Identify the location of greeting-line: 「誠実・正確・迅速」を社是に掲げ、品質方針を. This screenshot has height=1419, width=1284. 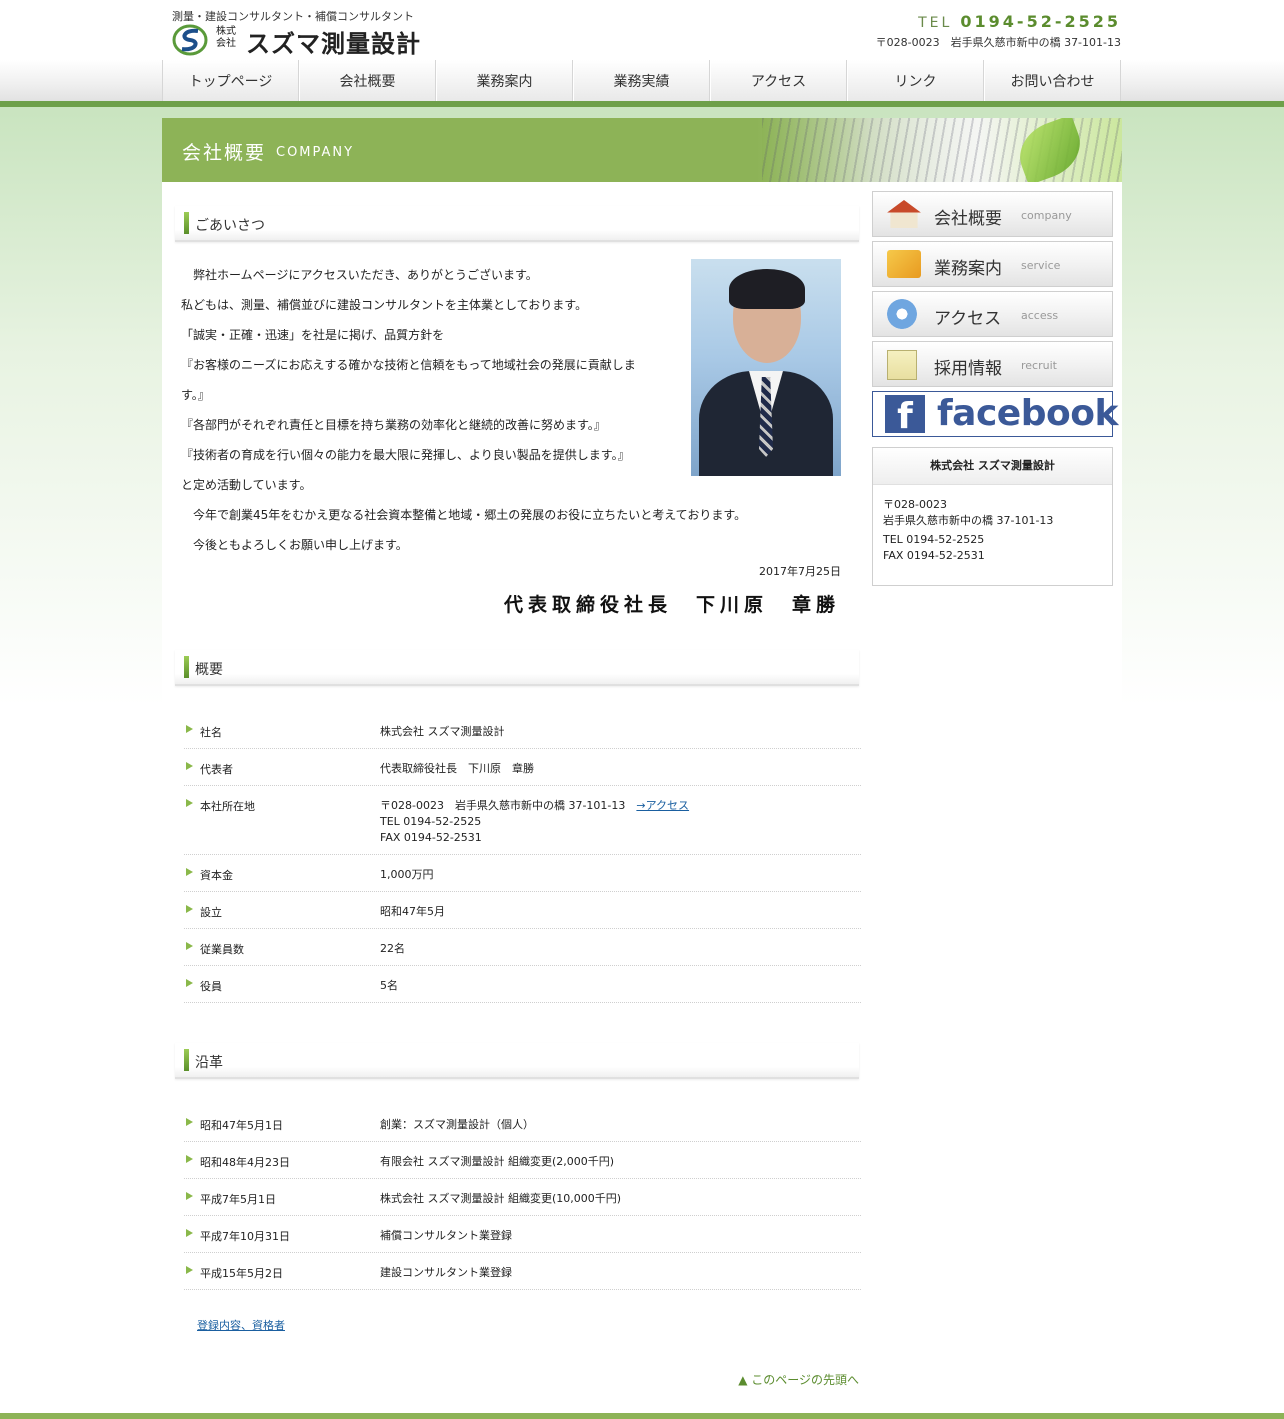
(313, 335).